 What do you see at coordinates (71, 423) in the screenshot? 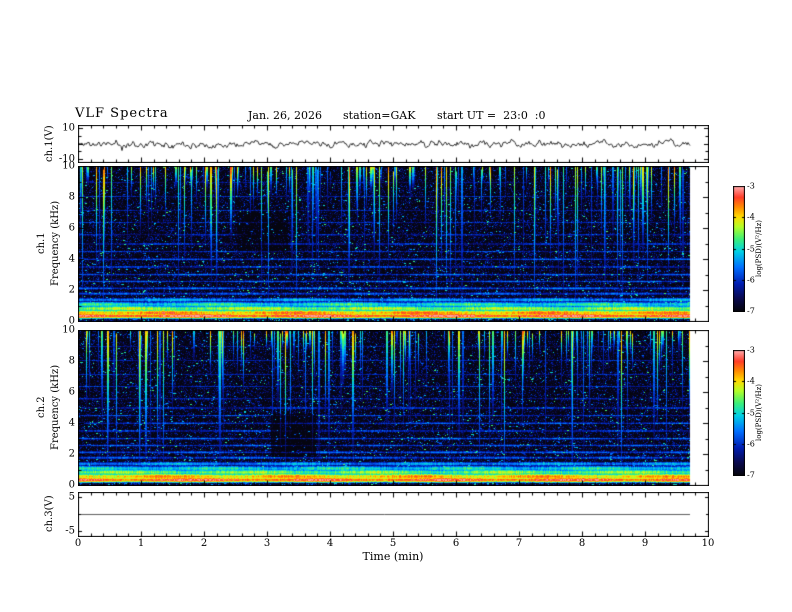
I see `ch2-frequency-tick-label: 4` at bounding box center [71, 423].